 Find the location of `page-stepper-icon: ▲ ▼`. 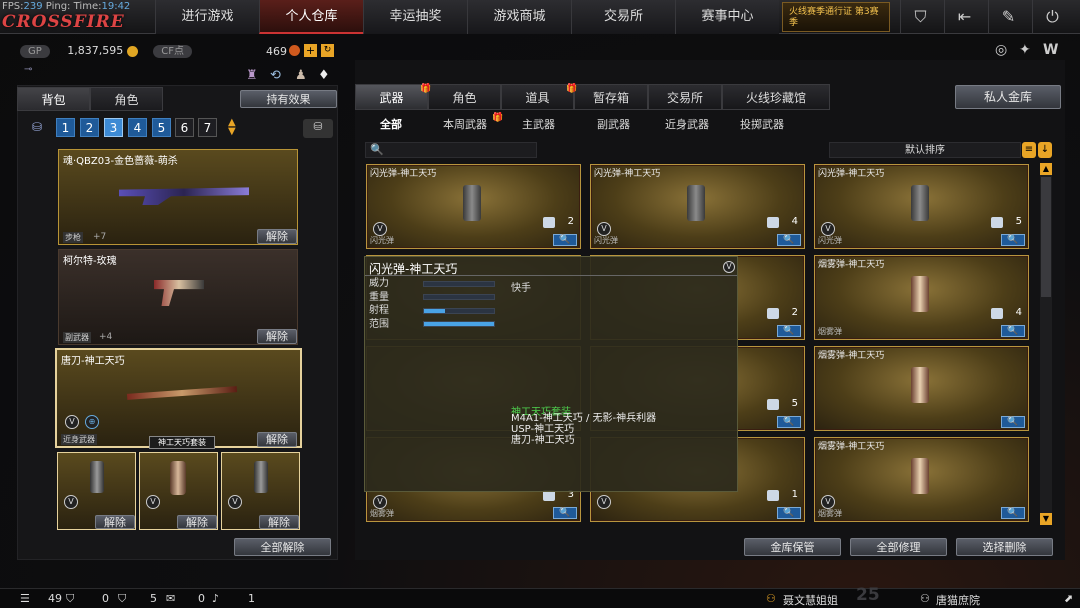

page-stepper-icon: ▲ ▼ is located at coordinates (232, 127).